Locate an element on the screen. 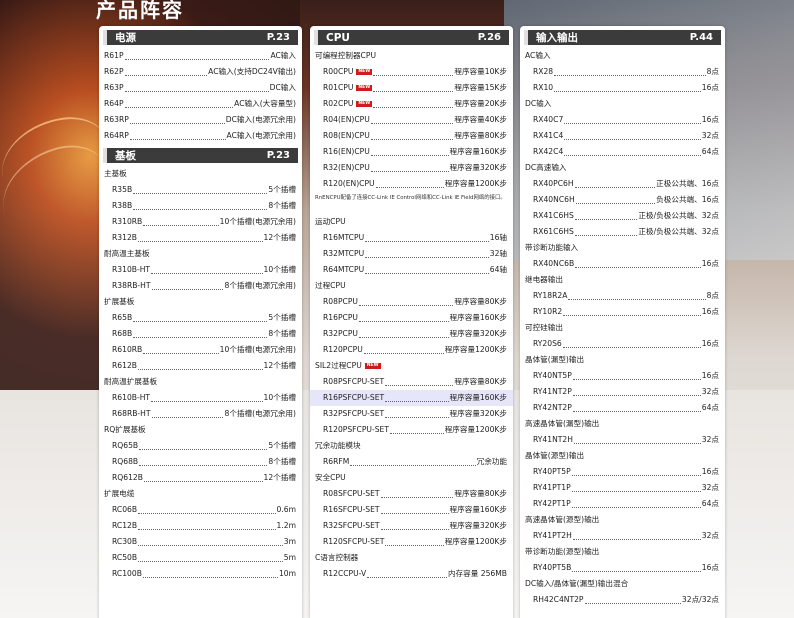 The height and width of the screenshot is (618, 794). category-heading: DC输入/晶体管(漏型)输出混合 is located at coordinates (622, 584).